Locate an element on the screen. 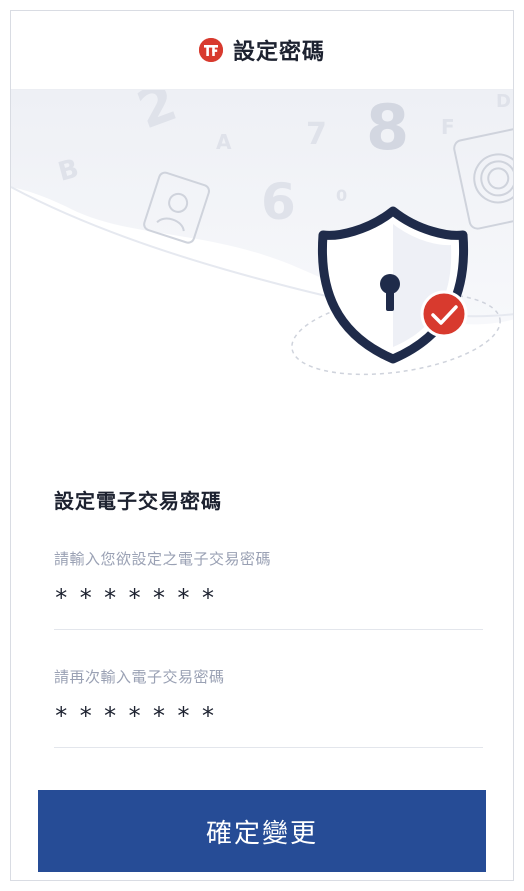 This screenshot has width=524, height=891. confirm-password-underline is located at coordinates (268, 747).